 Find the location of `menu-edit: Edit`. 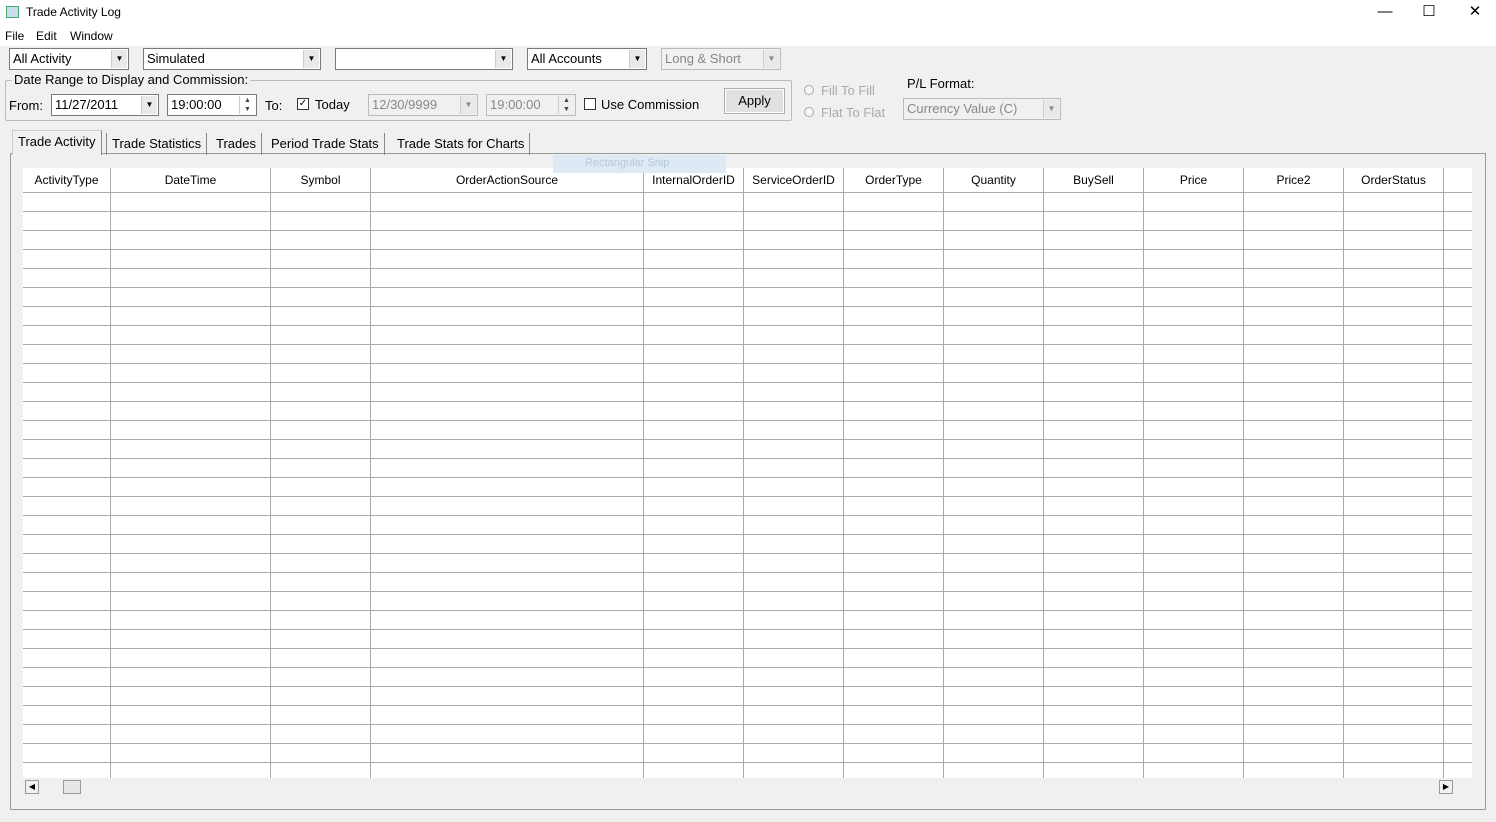

menu-edit: Edit is located at coordinates (46, 36).